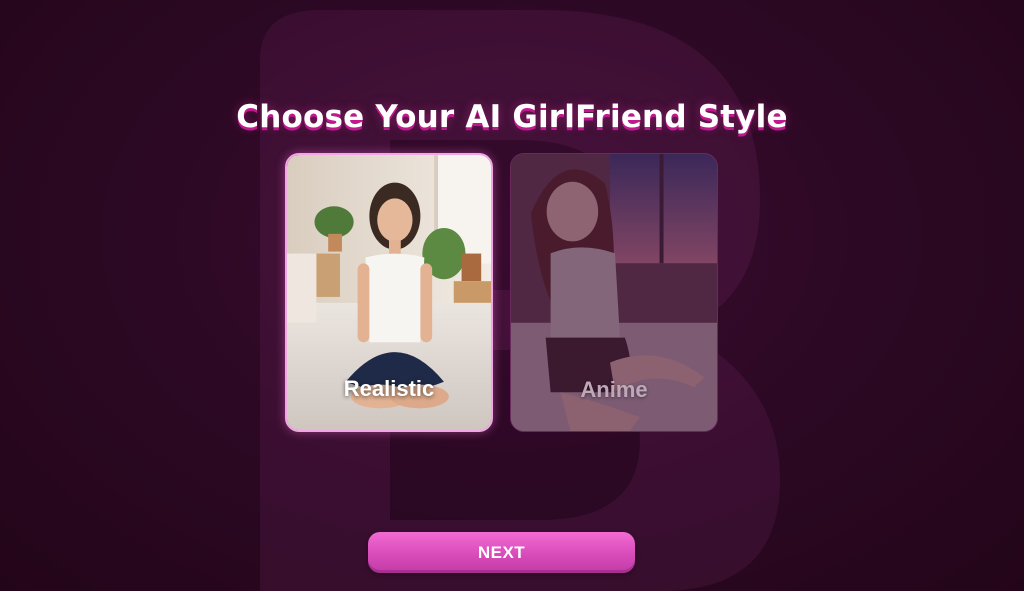 The image size is (1024, 591). I want to click on style-label-realistic: Realistic, so click(389, 388).